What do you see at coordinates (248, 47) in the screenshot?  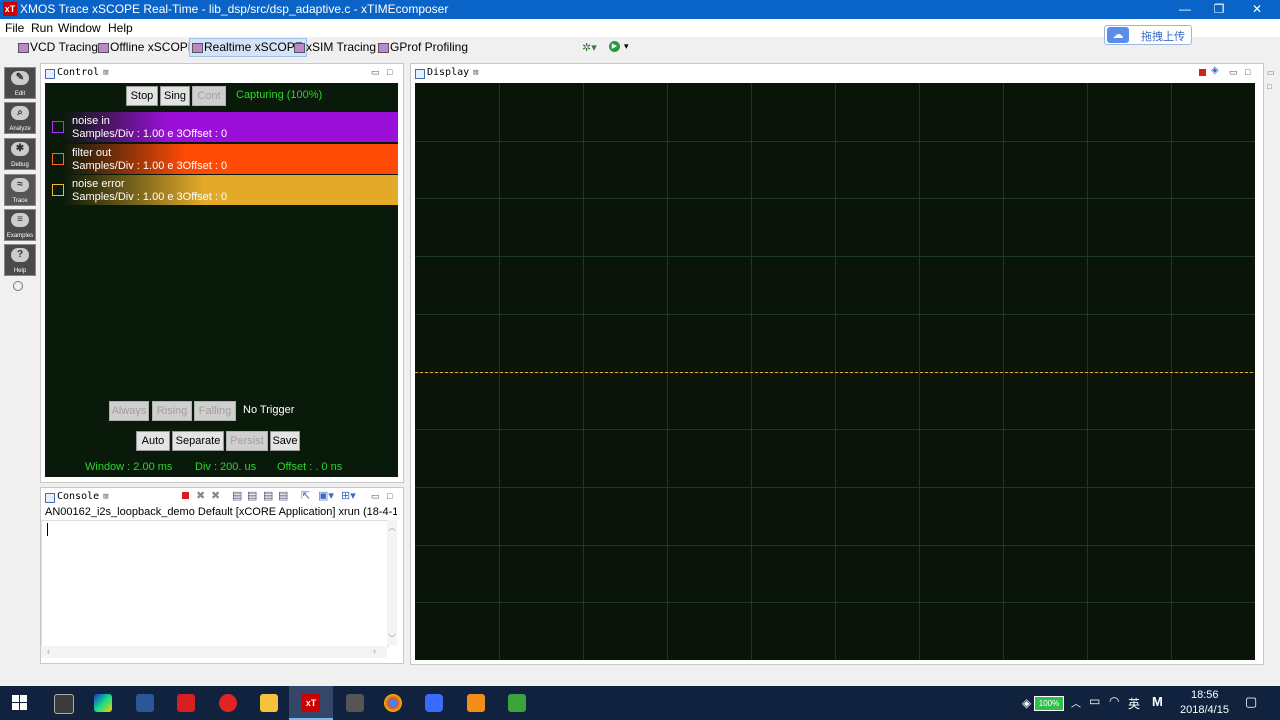 I see `realtime-xscope-button: Realtime xSCOPE` at bounding box center [248, 47].